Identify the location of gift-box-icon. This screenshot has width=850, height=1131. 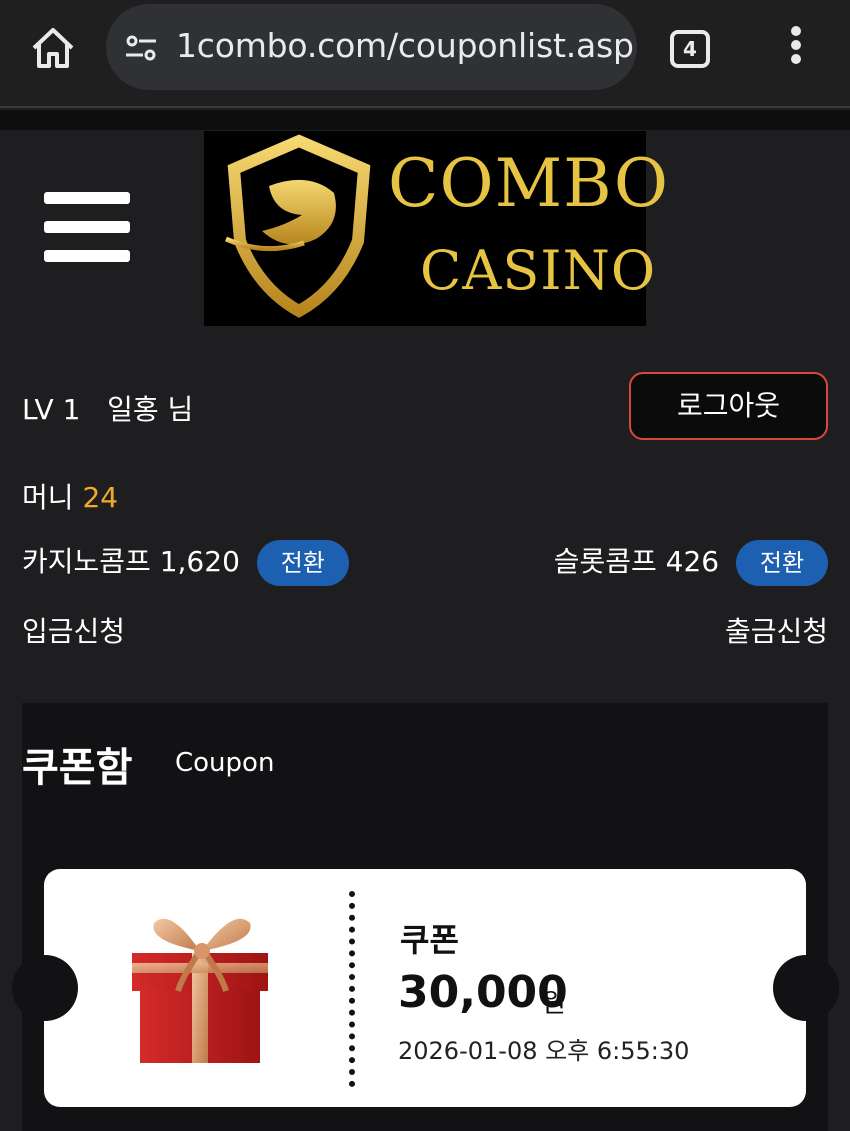
(200, 990).